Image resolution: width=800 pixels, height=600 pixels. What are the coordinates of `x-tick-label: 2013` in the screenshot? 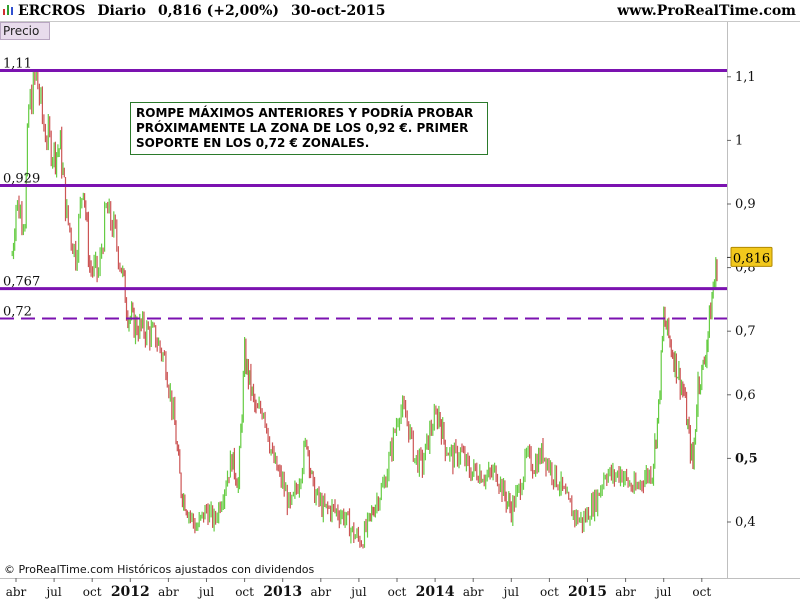 It's located at (282, 592).